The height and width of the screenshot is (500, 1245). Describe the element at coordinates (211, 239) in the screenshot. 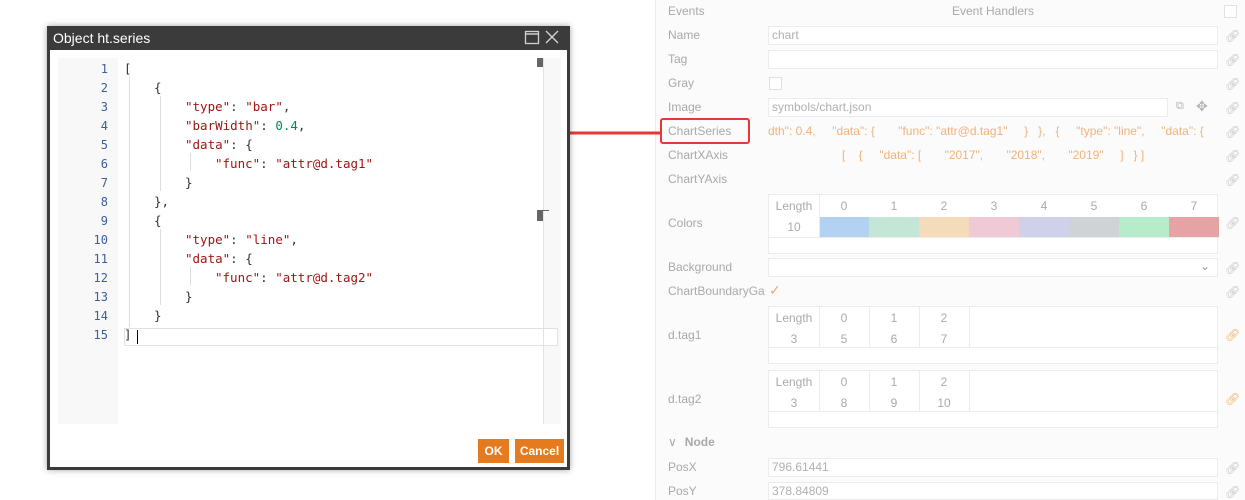

I see `code-line: "type": "line",` at that location.